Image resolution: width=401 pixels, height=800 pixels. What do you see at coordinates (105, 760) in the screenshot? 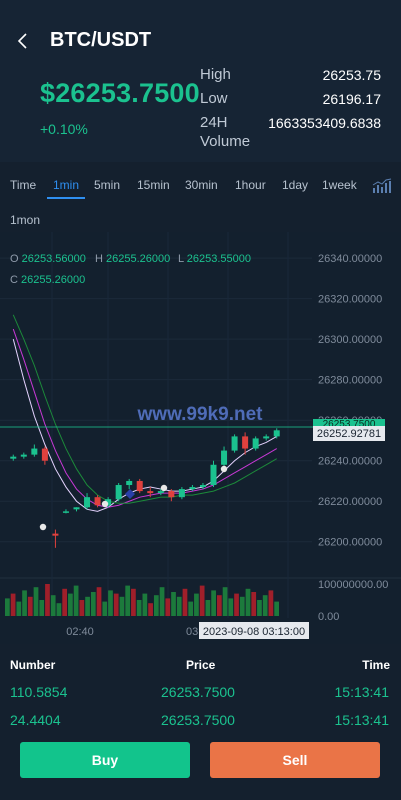
I see `buy-button: Buy` at bounding box center [105, 760].